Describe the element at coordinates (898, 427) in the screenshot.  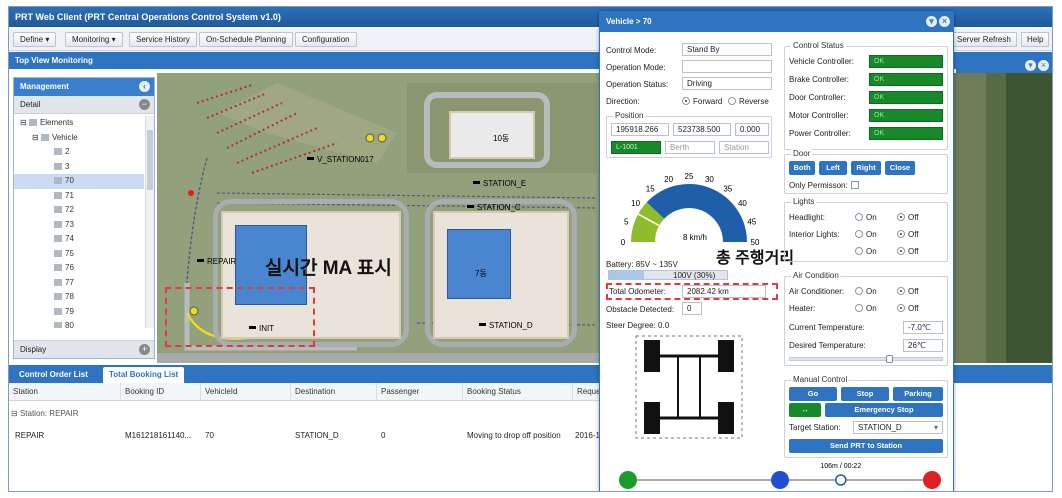
I see `target-station-select: STATION_D ▾` at that location.